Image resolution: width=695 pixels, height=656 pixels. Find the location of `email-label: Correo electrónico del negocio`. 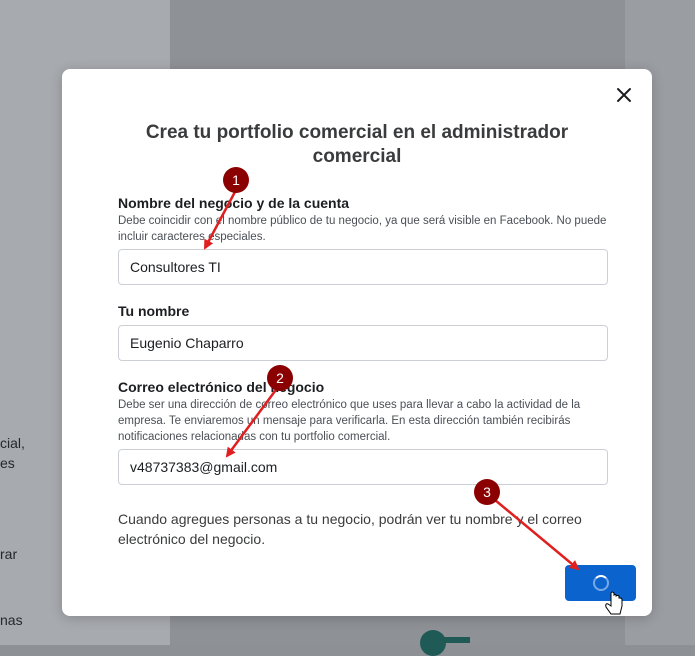

email-label: Correo electrónico del negocio is located at coordinates (221, 387).